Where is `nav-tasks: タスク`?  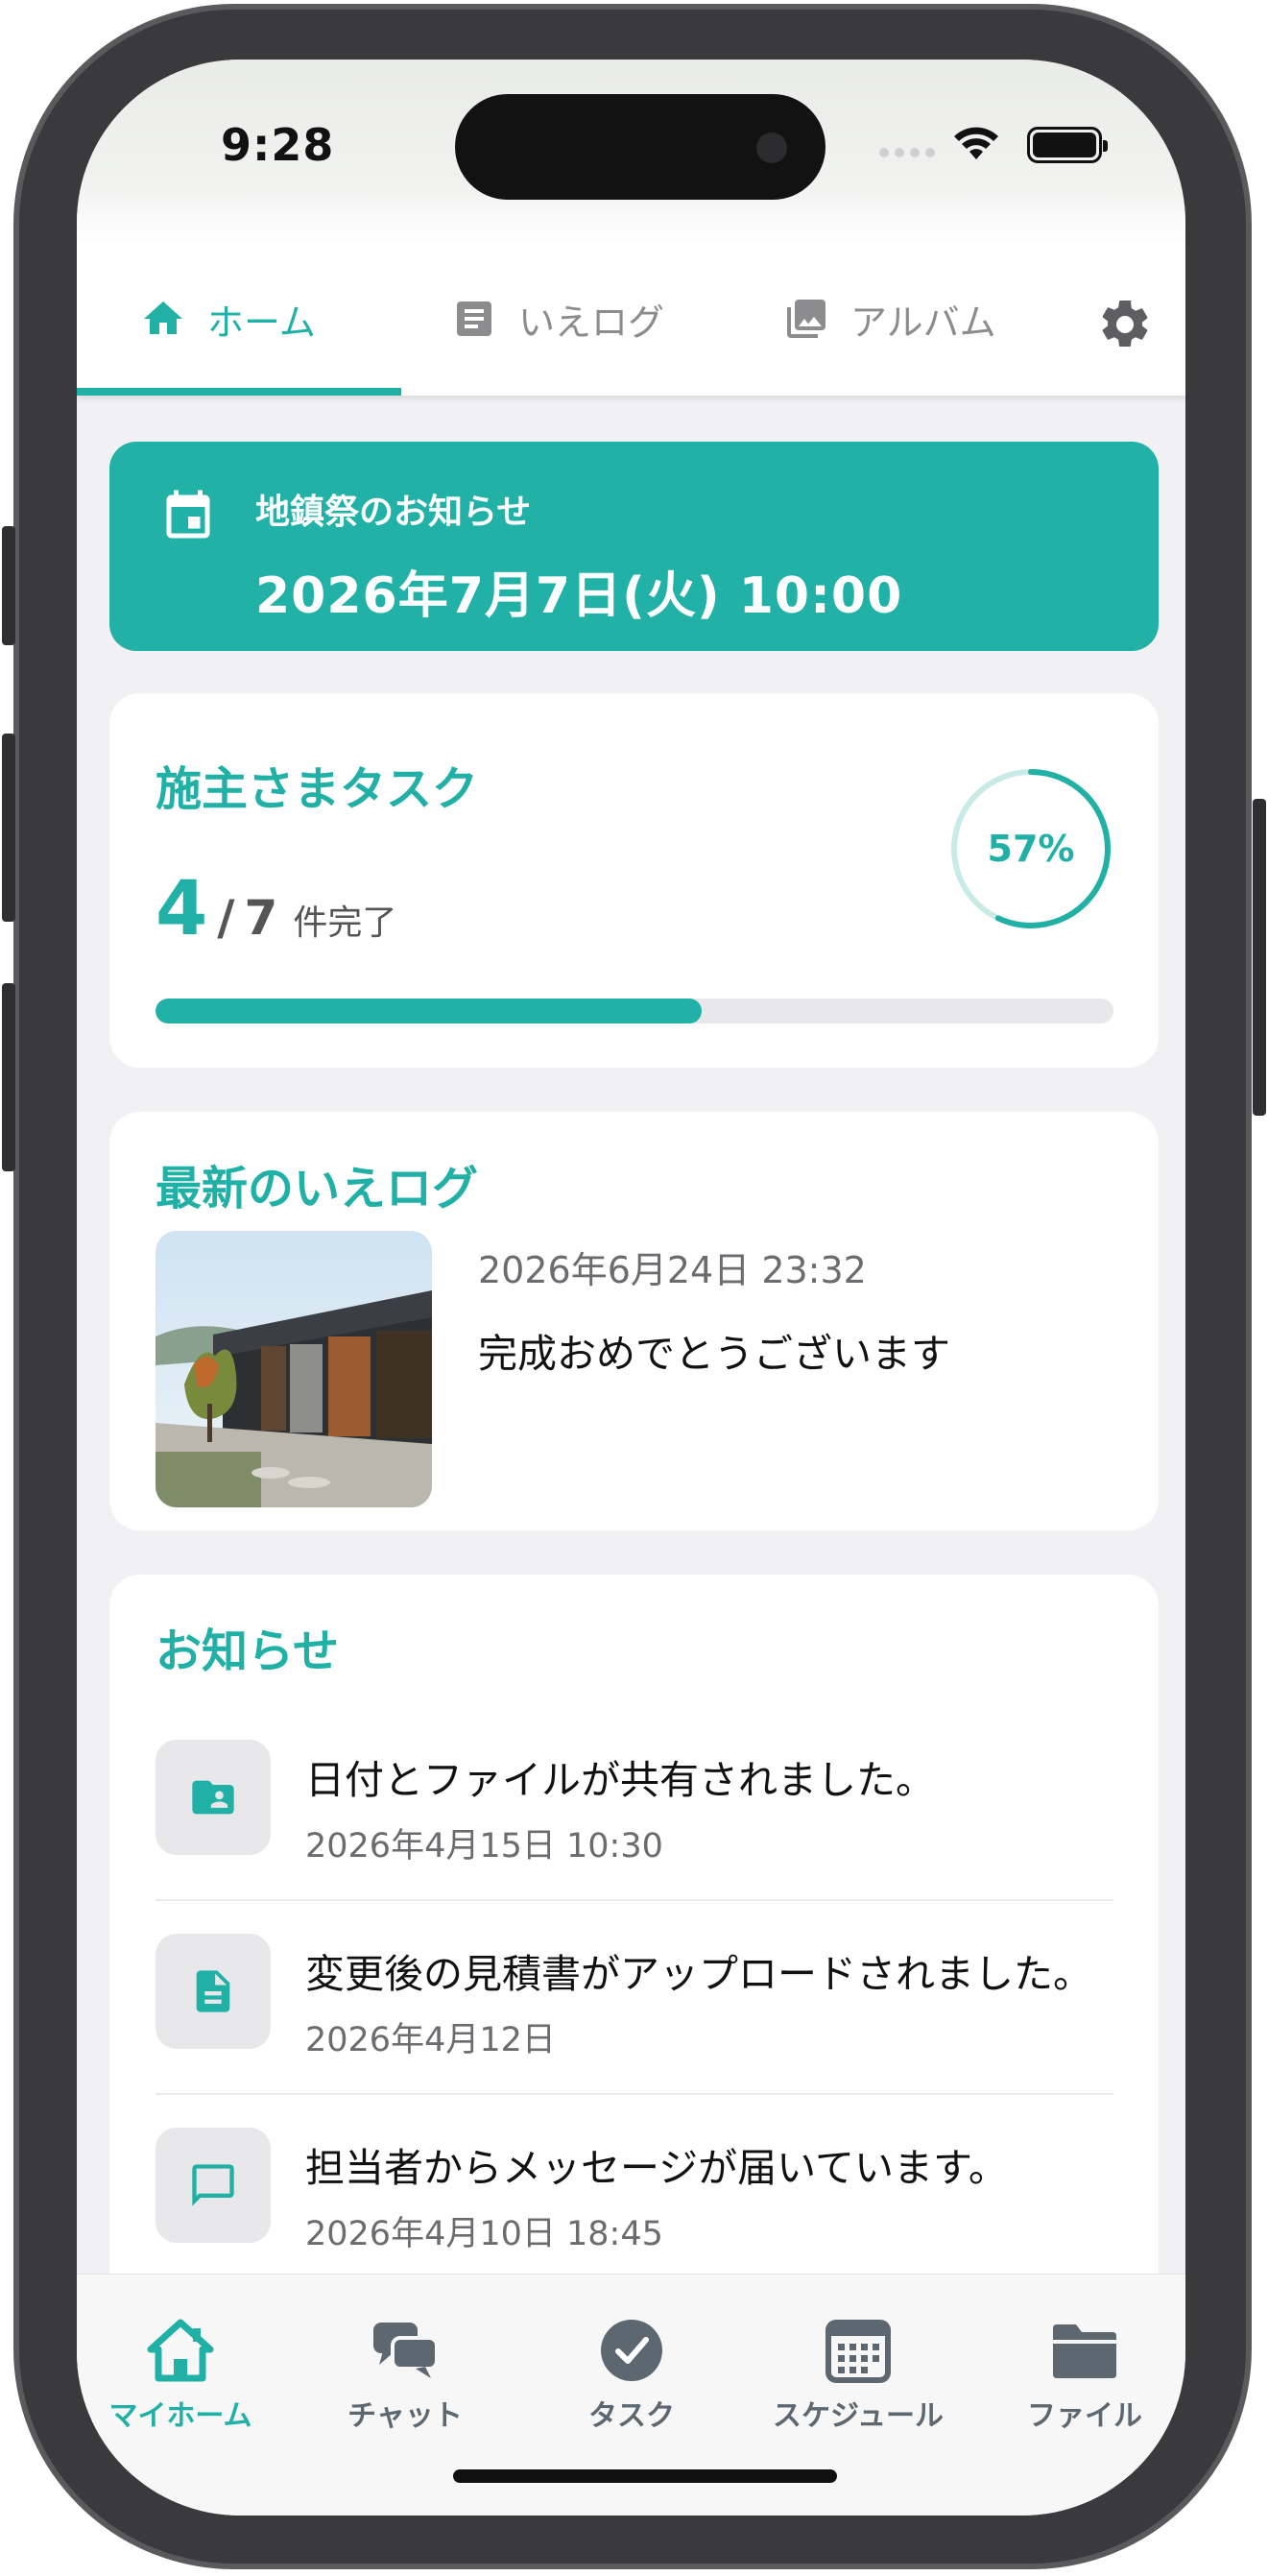
nav-tasks: タスク is located at coordinates (632, 2375).